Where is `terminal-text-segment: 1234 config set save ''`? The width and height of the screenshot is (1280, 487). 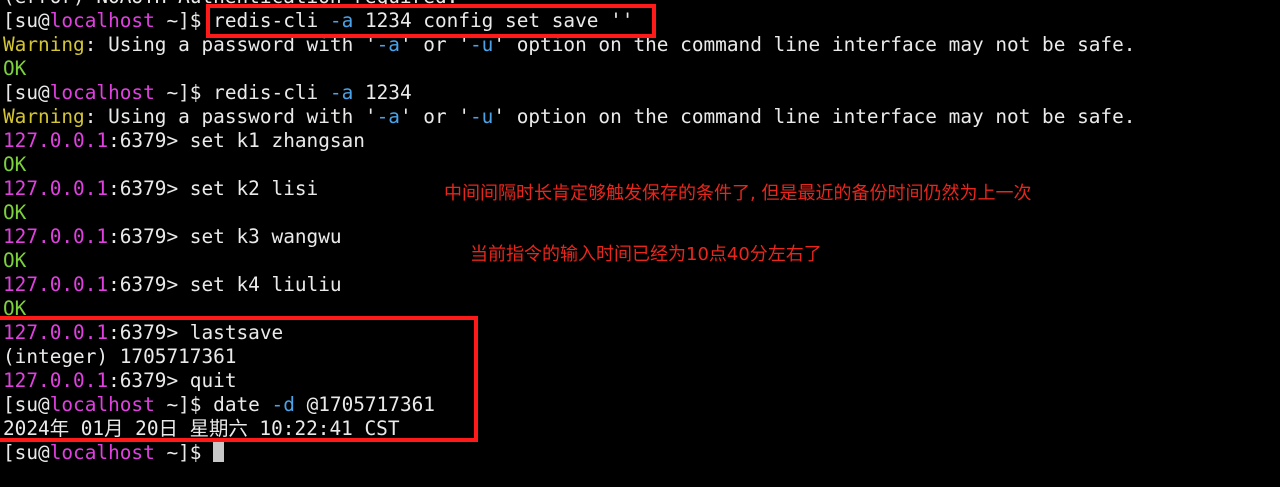 terminal-text-segment: 1234 config set save '' is located at coordinates (493, 20).